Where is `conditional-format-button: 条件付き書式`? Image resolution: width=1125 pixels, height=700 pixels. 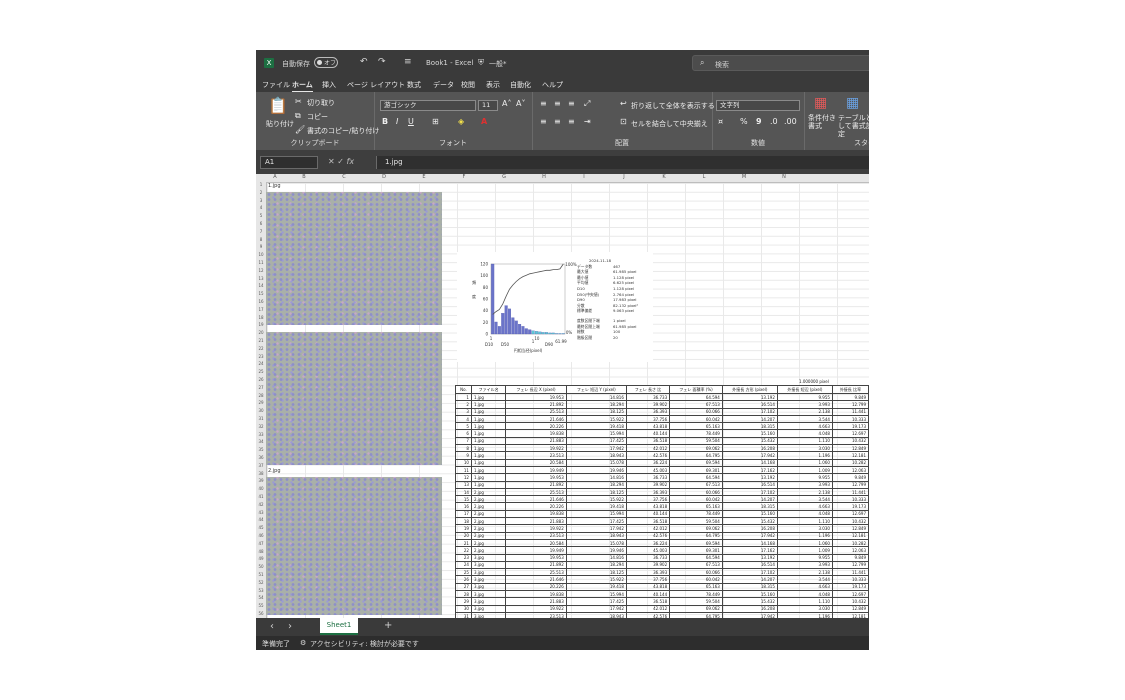
conditional-format-button: 条件付き書式 is located at coordinates (822, 122).